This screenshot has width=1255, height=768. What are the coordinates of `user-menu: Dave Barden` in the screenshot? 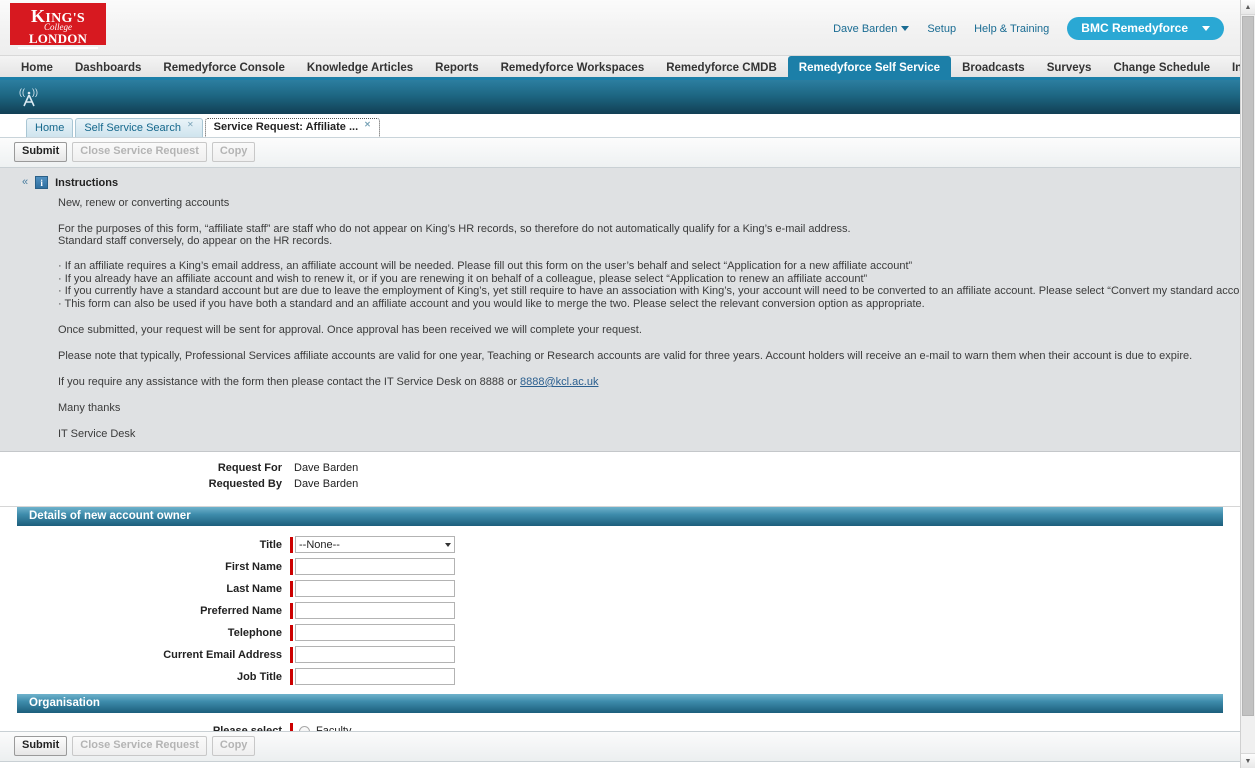 It's located at (871, 28).